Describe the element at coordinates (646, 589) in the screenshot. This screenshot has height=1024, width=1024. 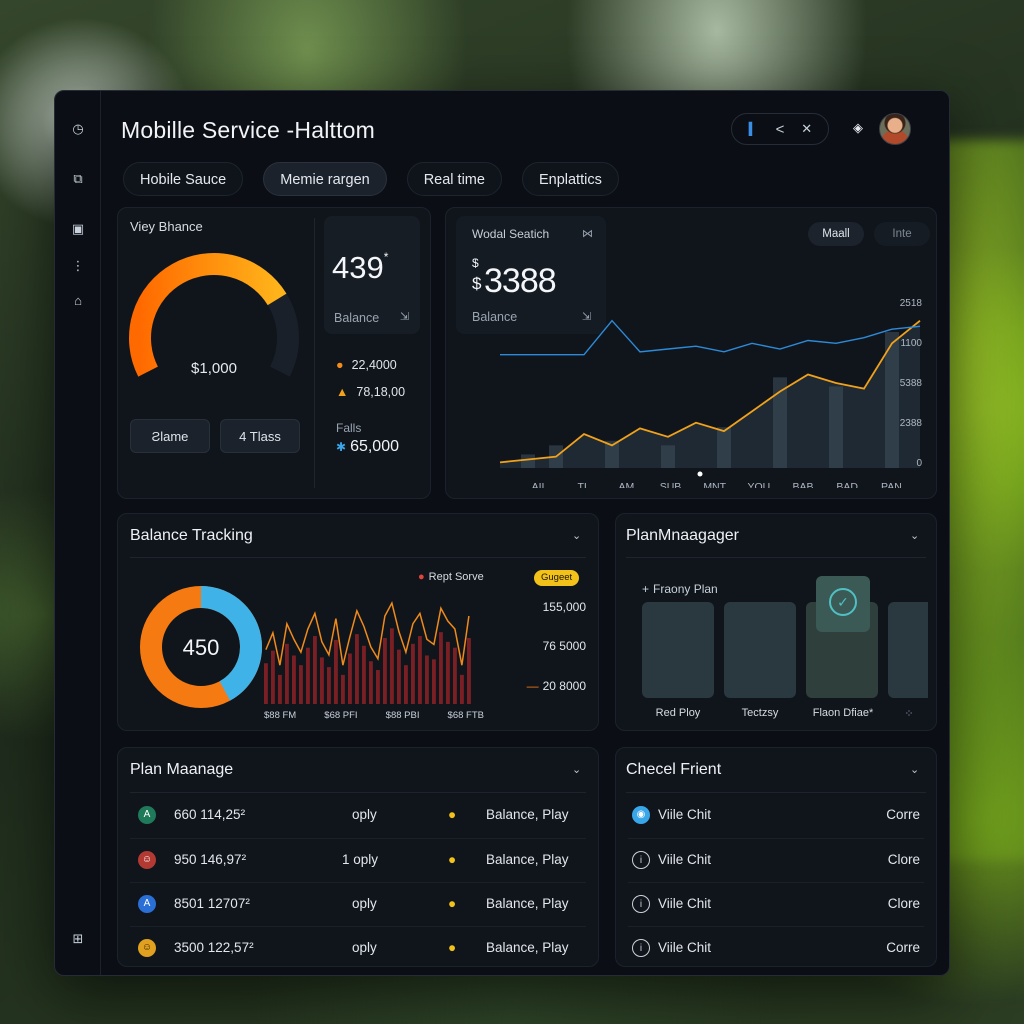
I see `plus-icon: +` at that location.